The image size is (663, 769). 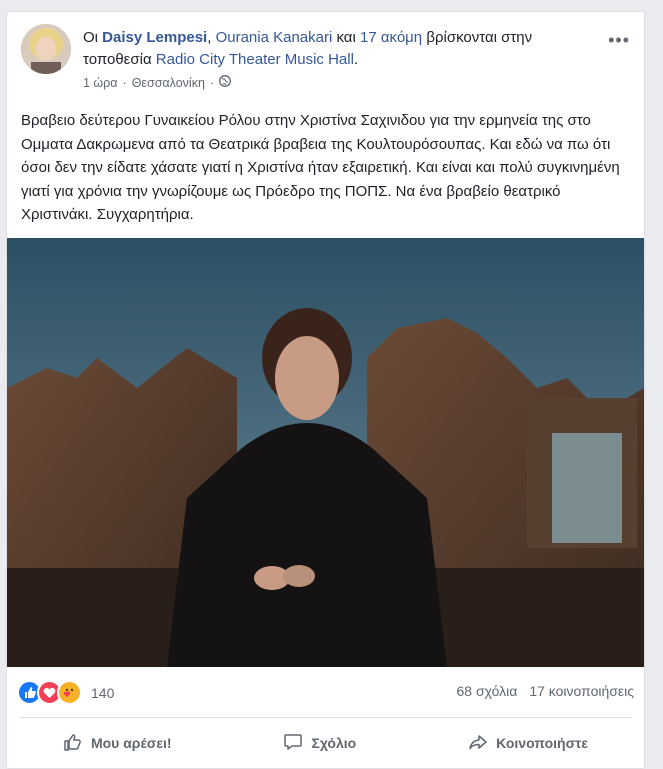 I want to click on post-actions: Μου αρέσει! Σχόλιο Κοινοποιήστε, so click(x=325, y=743).